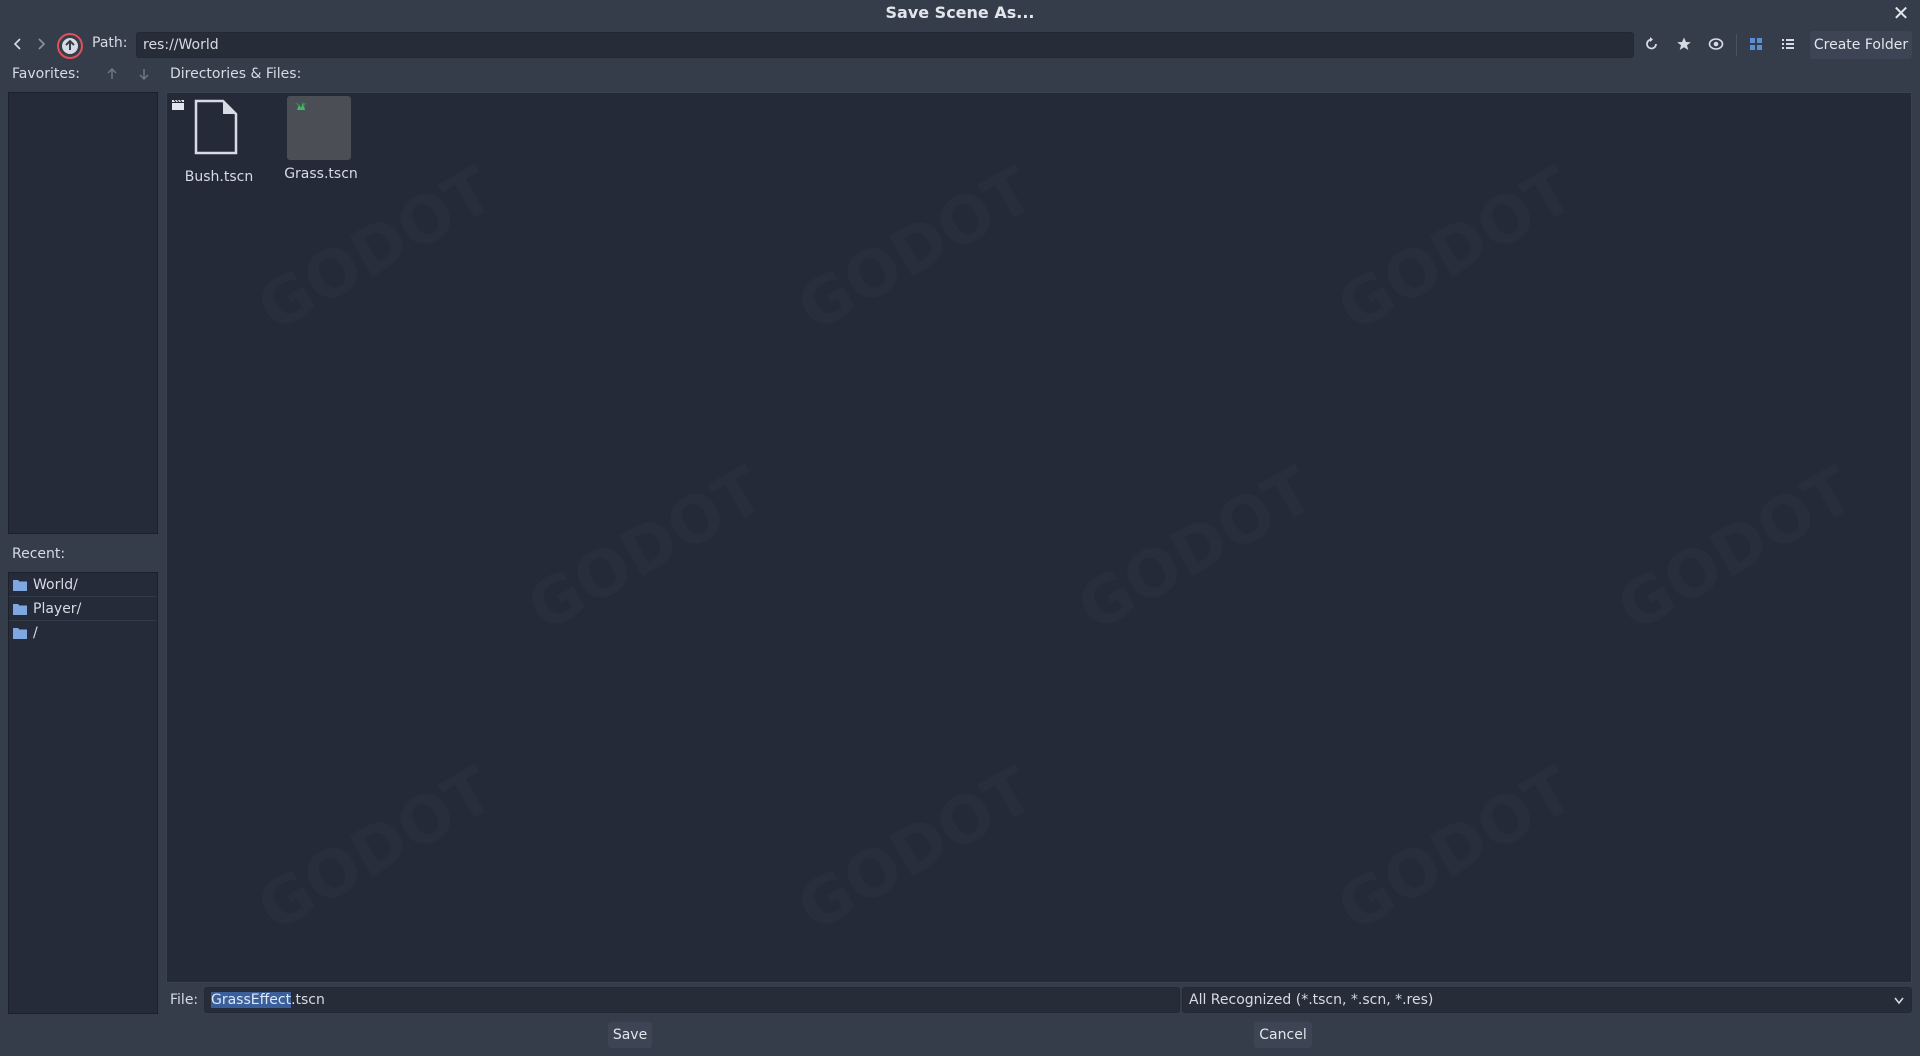 Image resolution: width=1920 pixels, height=1056 pixels. What do you see at coordinates (321, 174) in the screenshot?
I see `file-name: Grass.tscn` at bounding box center [321, 174].